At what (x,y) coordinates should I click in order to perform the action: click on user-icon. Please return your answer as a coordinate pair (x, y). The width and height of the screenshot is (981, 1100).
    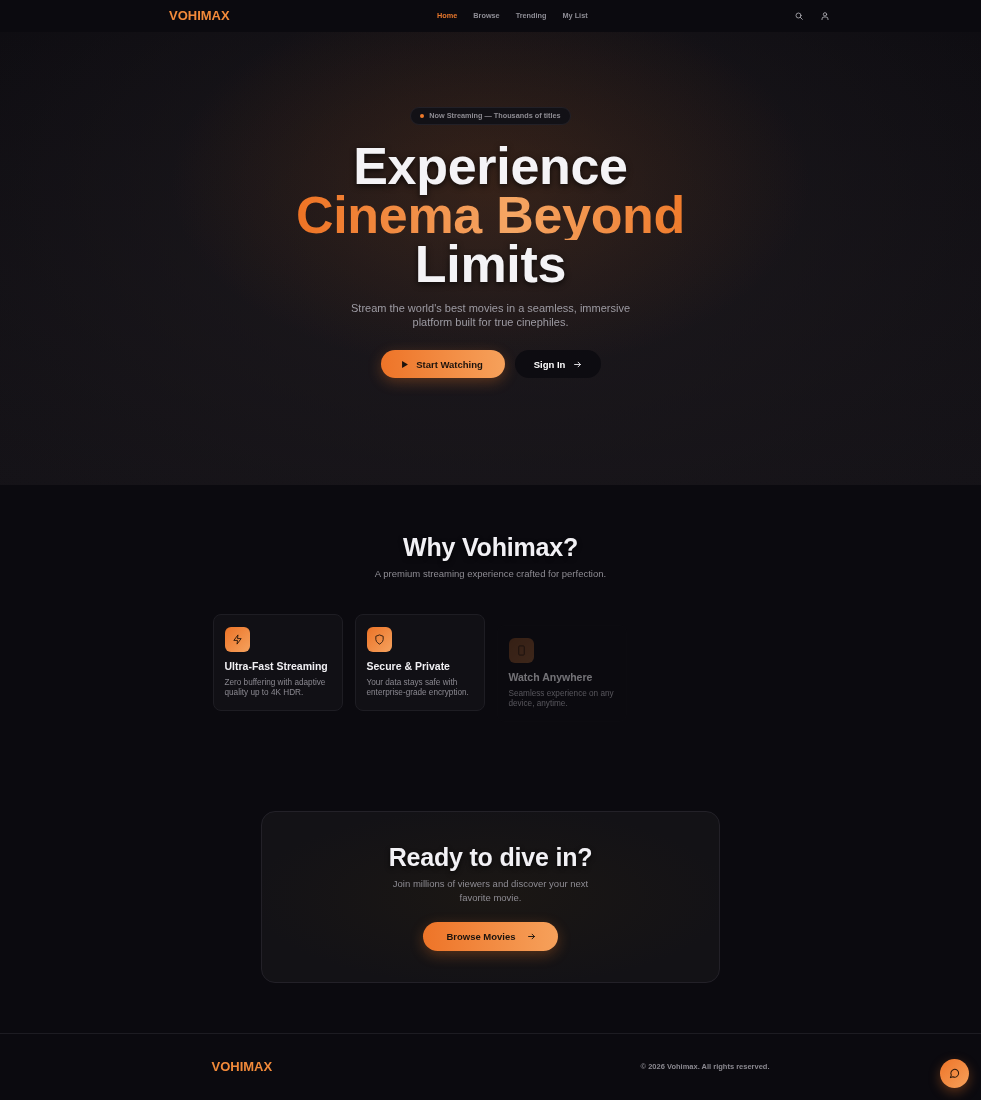
    Looking at the image, I should click on (825, 16).